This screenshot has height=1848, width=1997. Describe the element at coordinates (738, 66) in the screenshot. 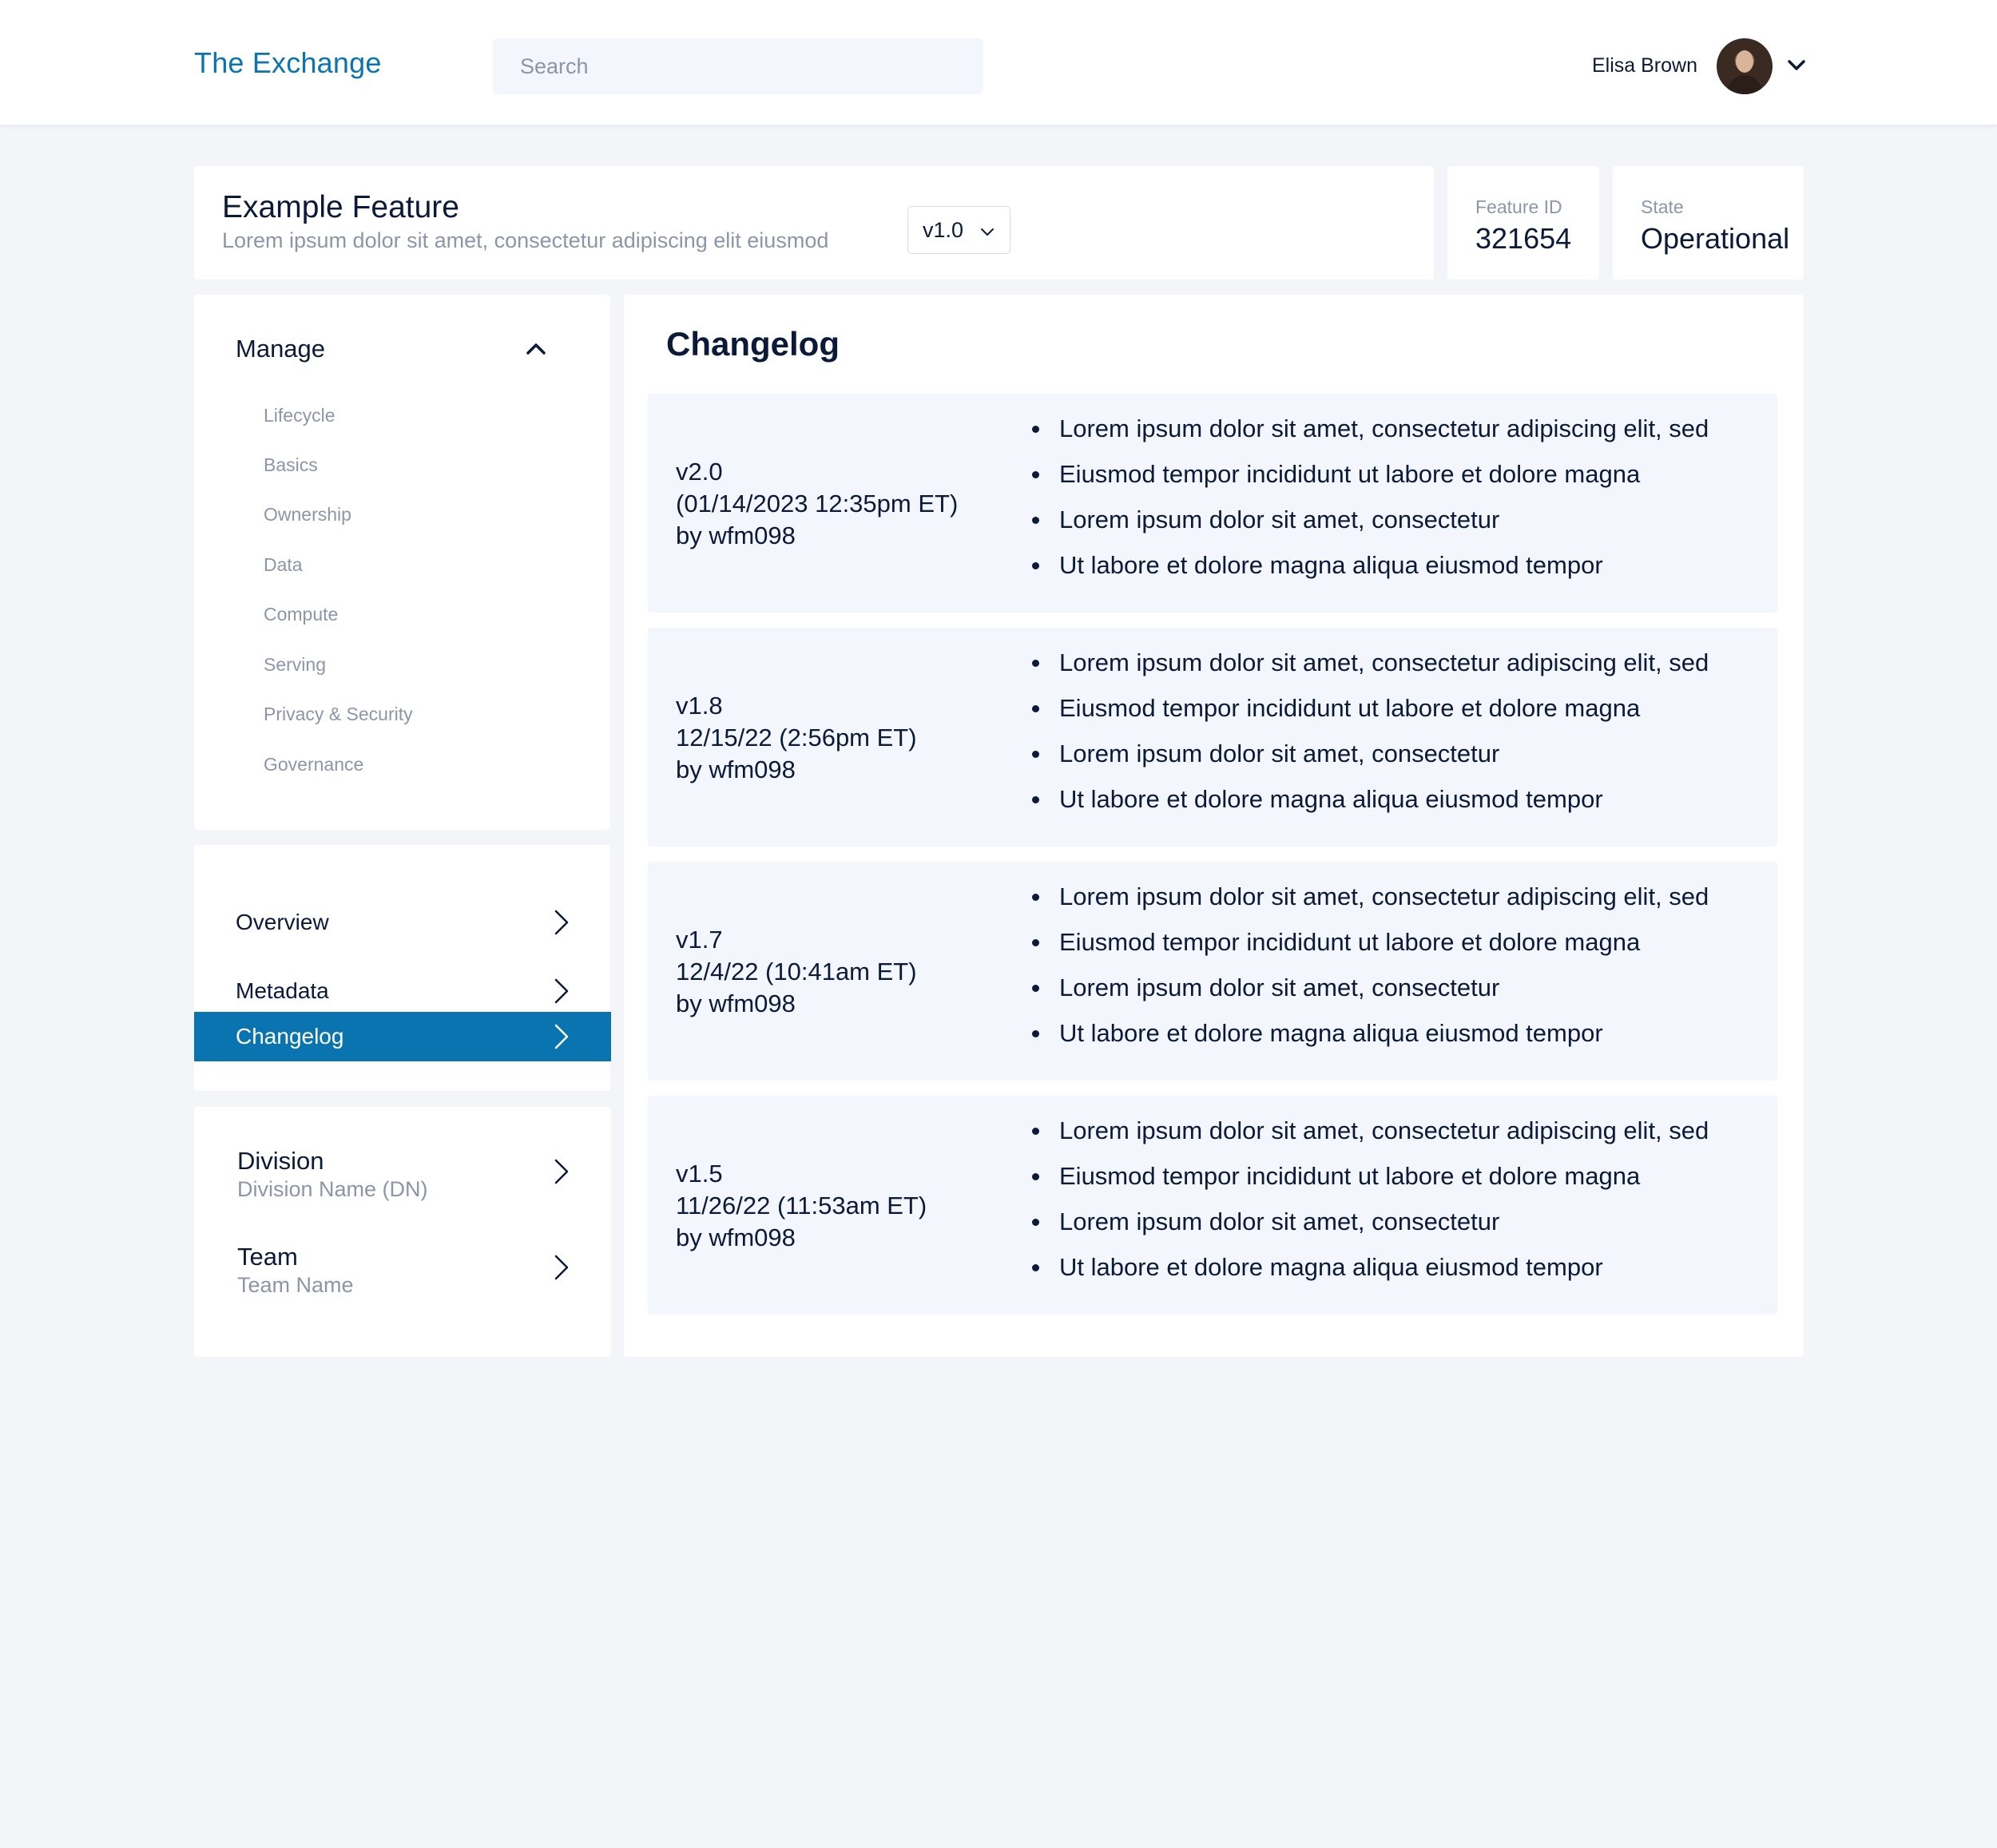

I see `search-input` at that location.